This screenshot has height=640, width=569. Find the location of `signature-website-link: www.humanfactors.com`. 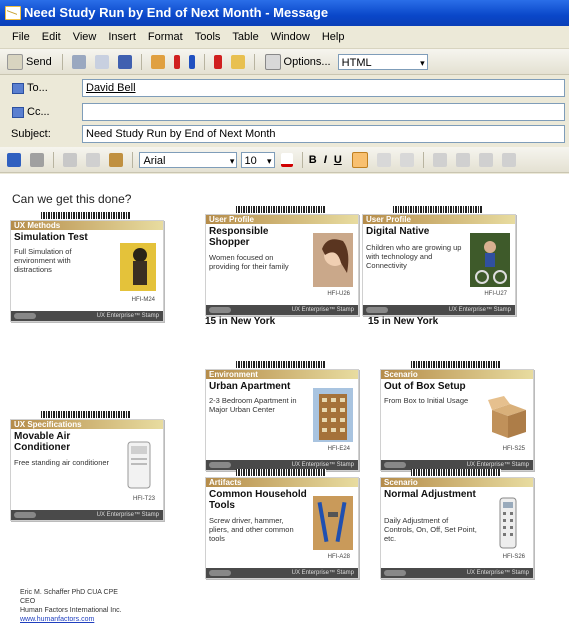

signature-website-link: www.humanfactors.com is located at coordinates (57, 619).